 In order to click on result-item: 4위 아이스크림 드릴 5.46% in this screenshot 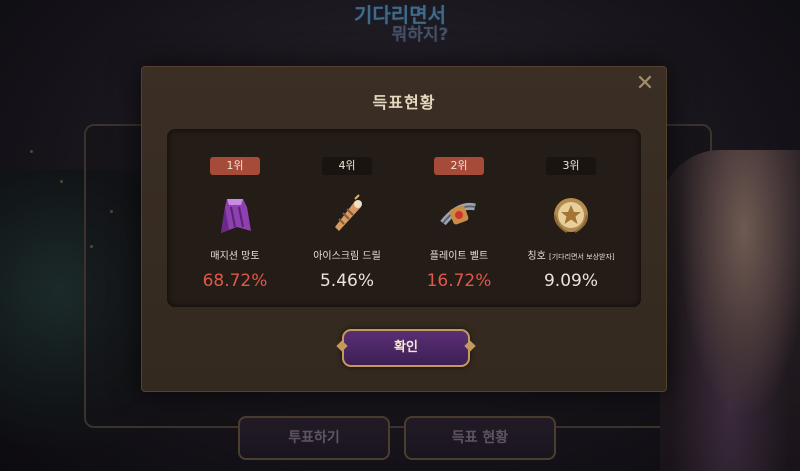, I will do `click(347, 218)`.